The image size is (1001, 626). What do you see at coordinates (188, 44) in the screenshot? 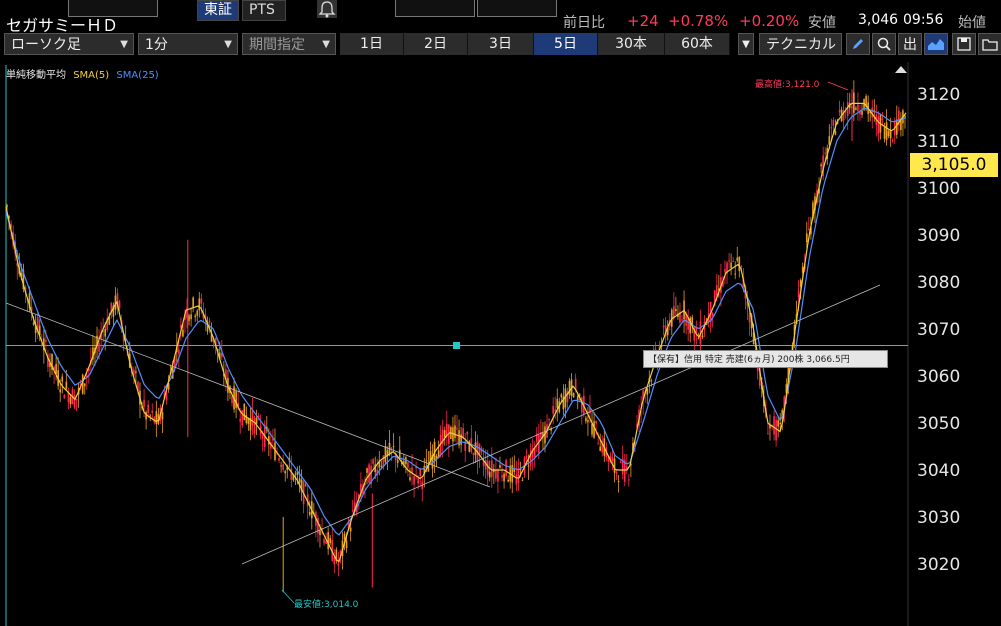
I see `interval-select: 1分 ▼` at bounding box center [188, 44].